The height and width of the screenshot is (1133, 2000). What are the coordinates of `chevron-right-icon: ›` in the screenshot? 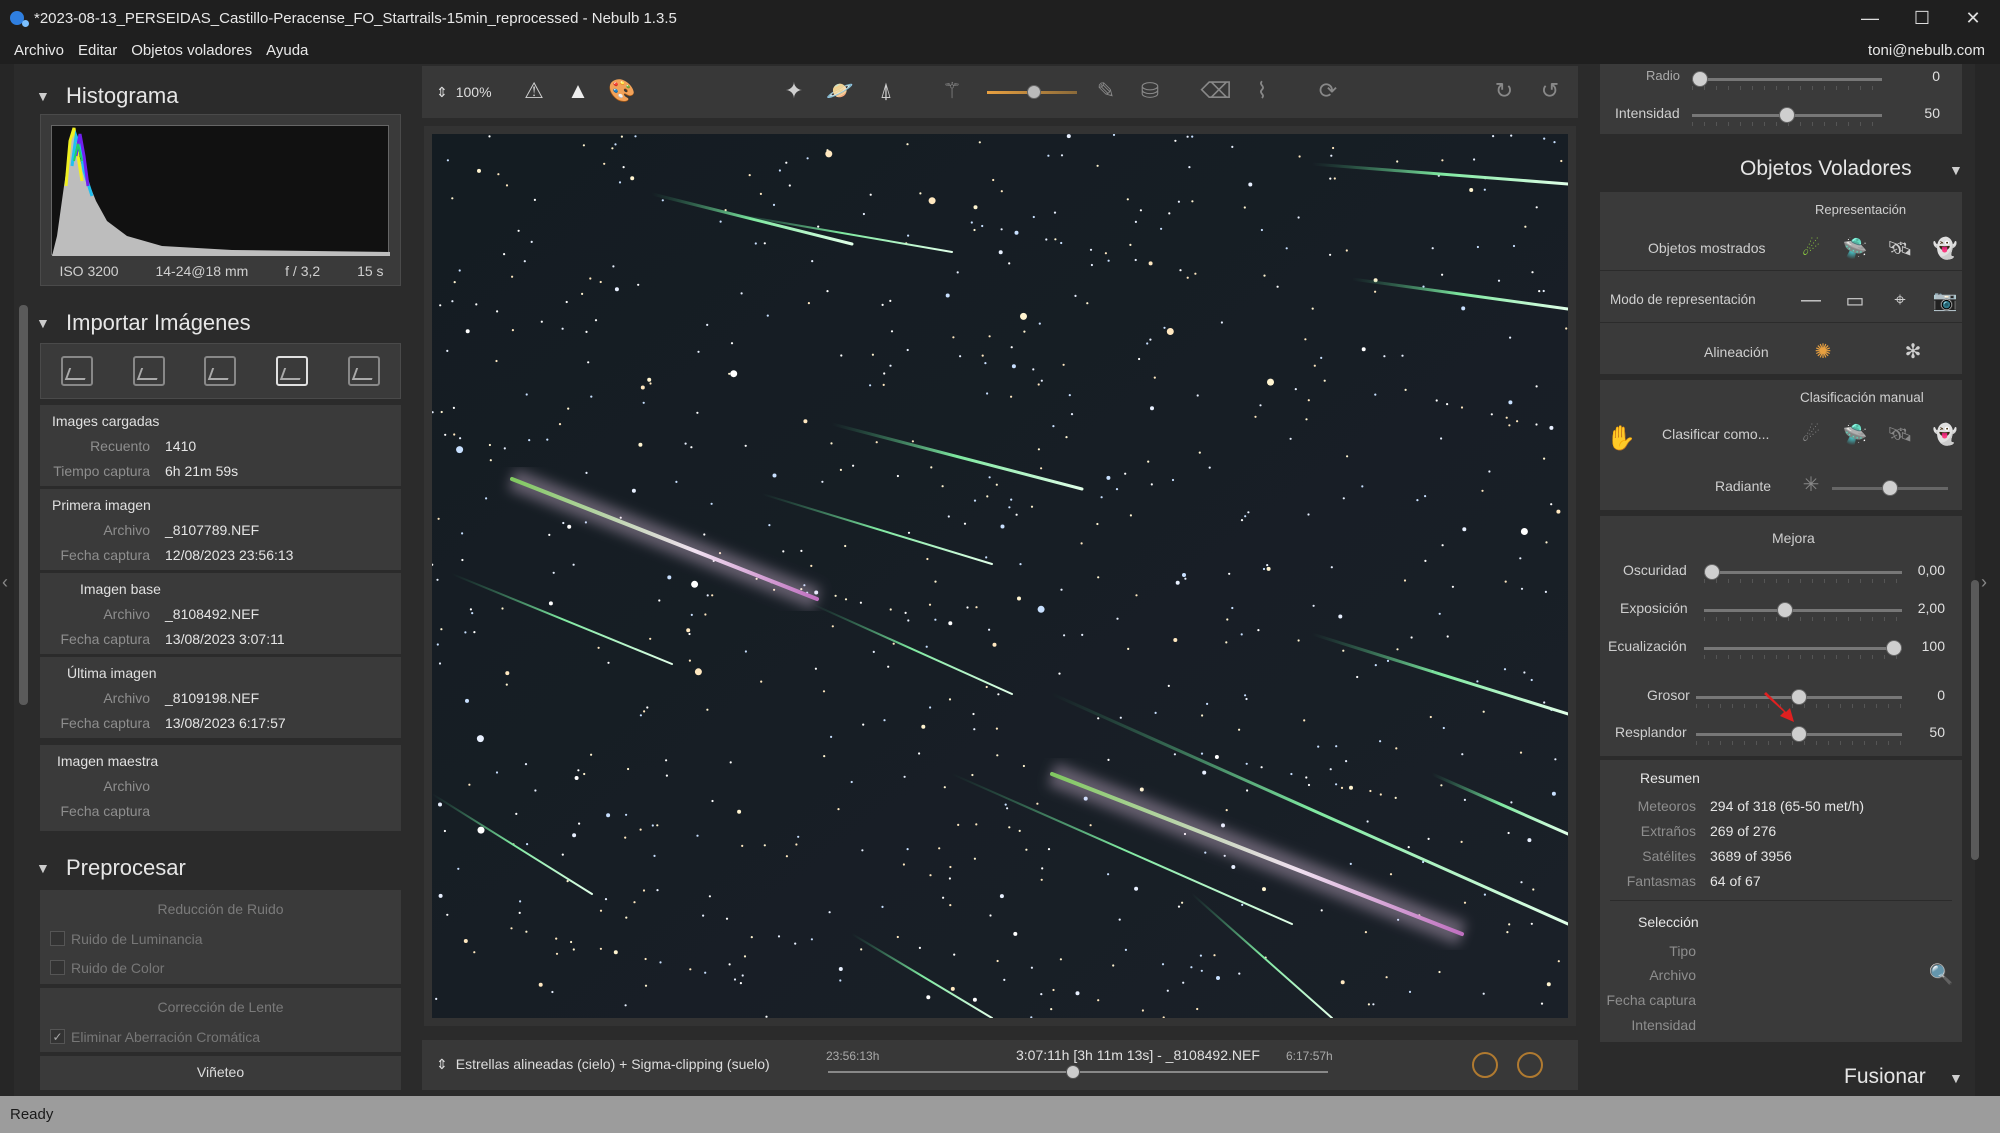 It's located at (1984, 582).